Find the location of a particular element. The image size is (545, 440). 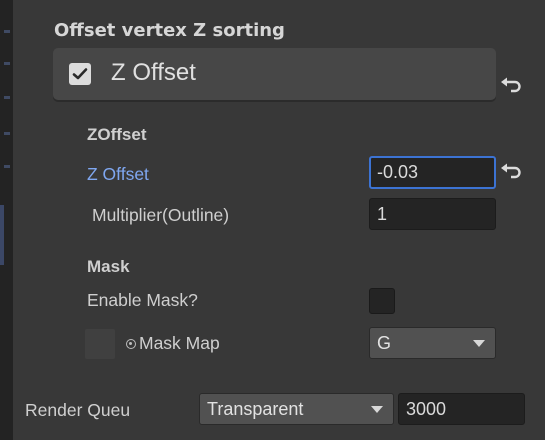

multiplier-outline-label: Multiplier(Outline) is located at coordinates (161, 215).